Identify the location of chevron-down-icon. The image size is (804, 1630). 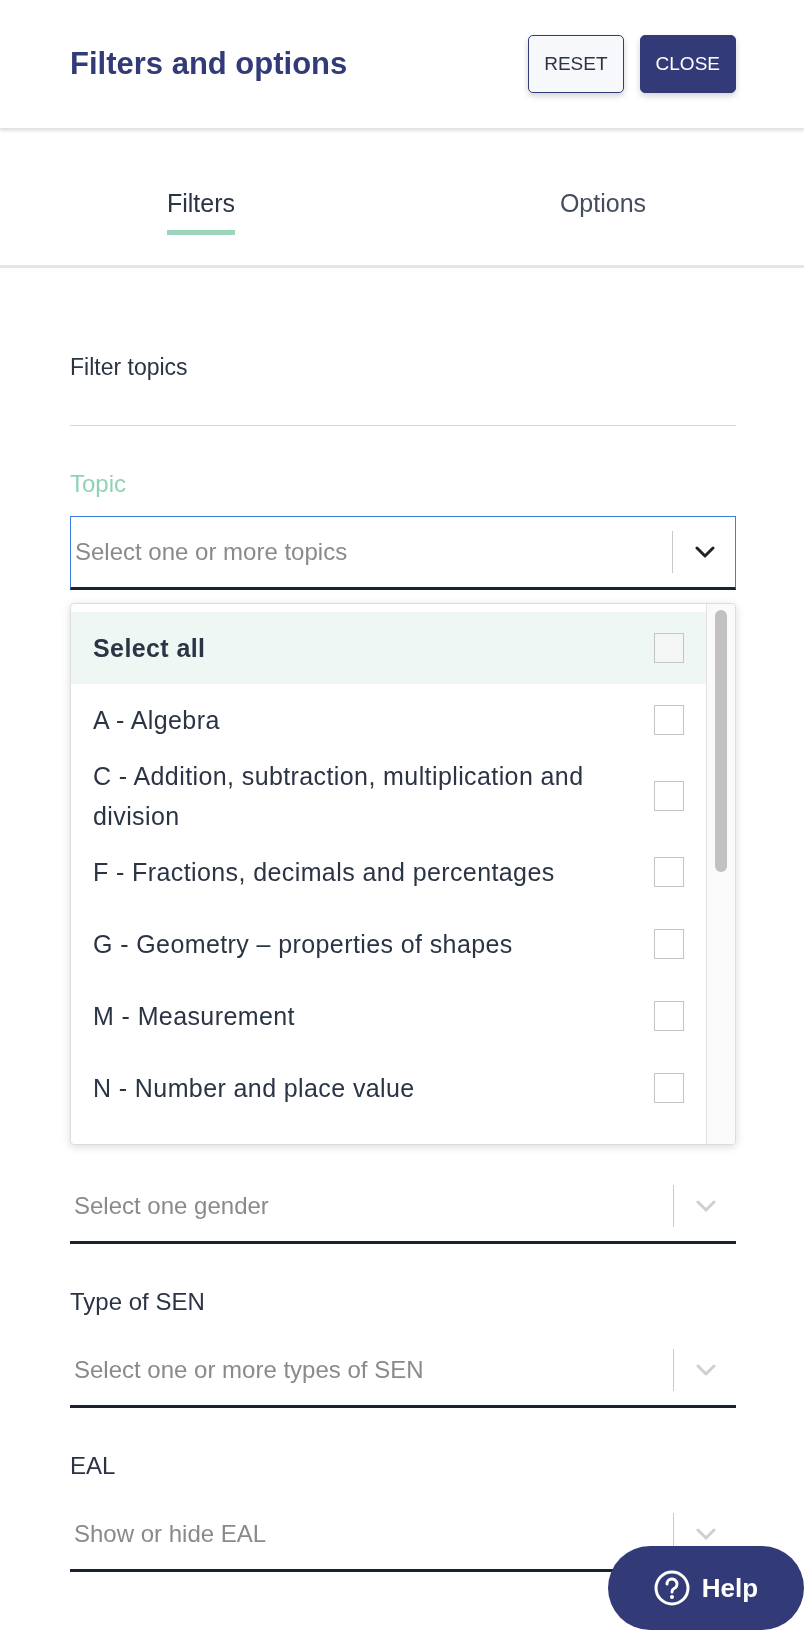
(705, 552).